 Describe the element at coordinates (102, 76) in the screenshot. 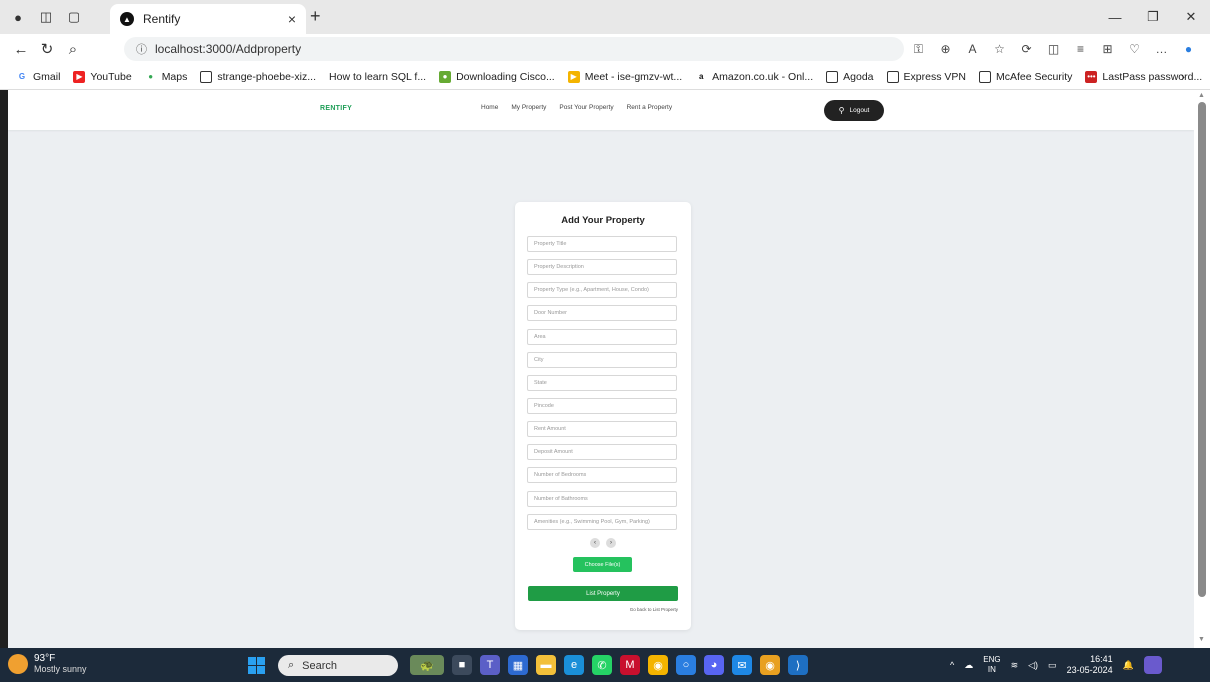

I see `bookmark-youtube: ▶ YouTube` at that location.